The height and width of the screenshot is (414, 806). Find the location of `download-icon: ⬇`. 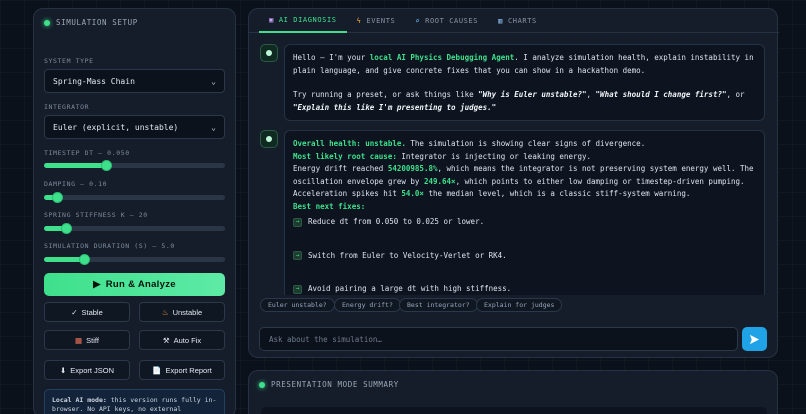

download-icon: ⬇ is located at coordinates (63, 370).